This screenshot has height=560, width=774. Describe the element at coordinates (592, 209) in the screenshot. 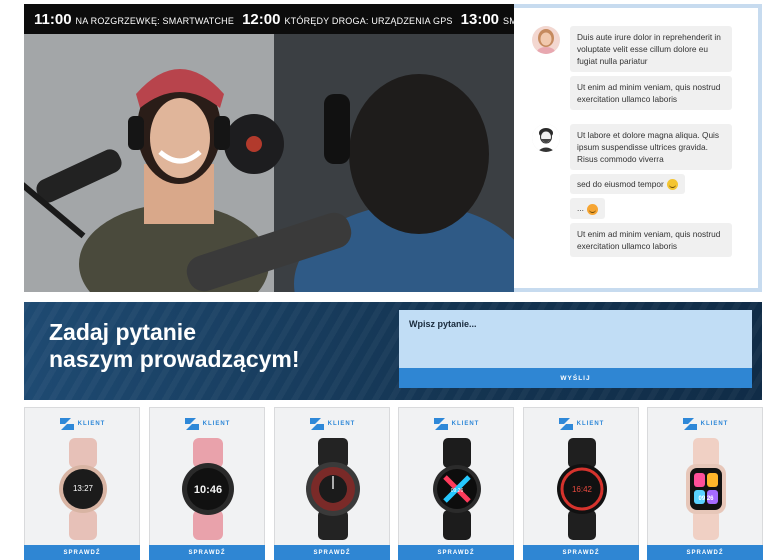

I see `heart-eyes-emoji-icon` at that location.